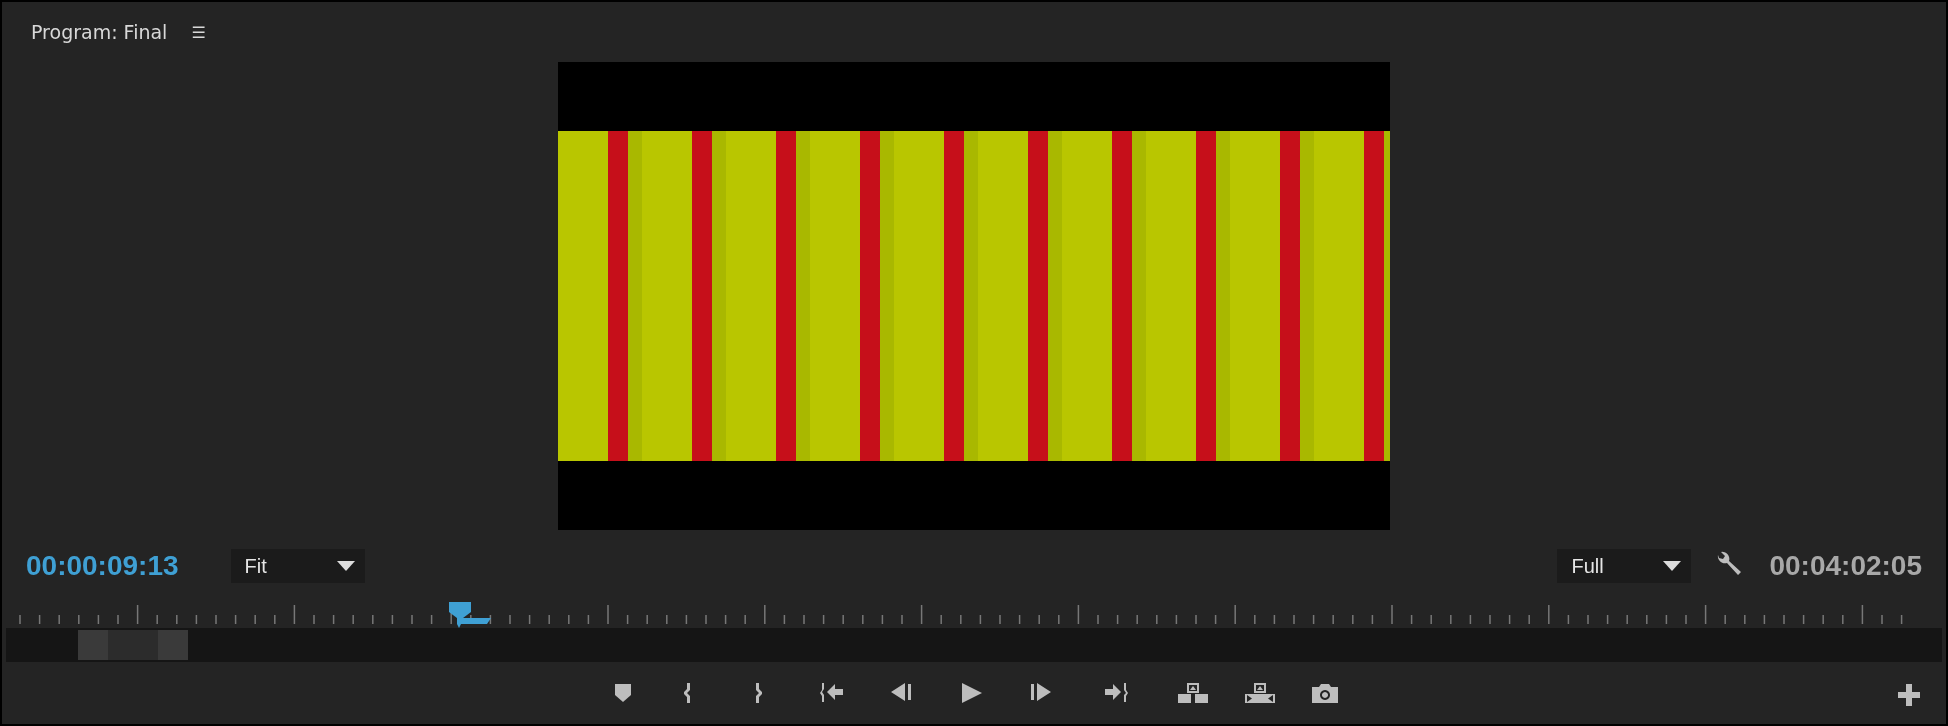 The image size is (1948, 726). What do you see at coordinates (1326, 693) in the screenshot?
I see `camera-icon` at bounding box center [1326, 693].